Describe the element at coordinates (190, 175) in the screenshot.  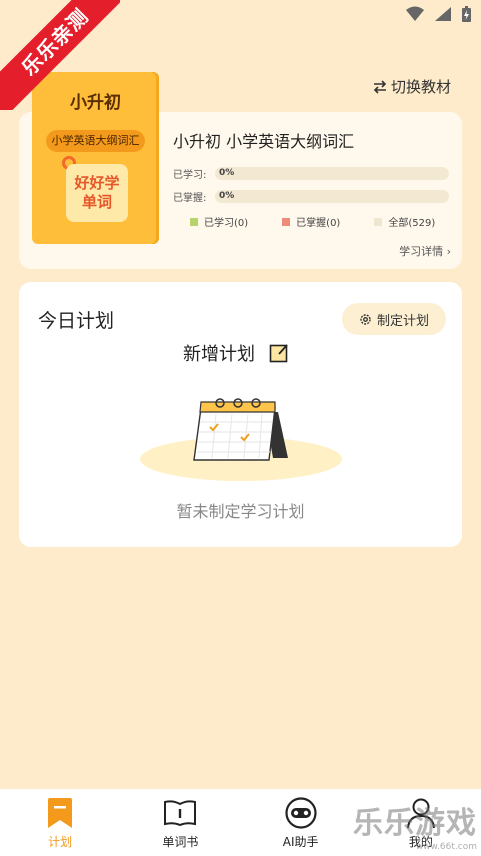
I see `learned-label: 已学习:` at that location.